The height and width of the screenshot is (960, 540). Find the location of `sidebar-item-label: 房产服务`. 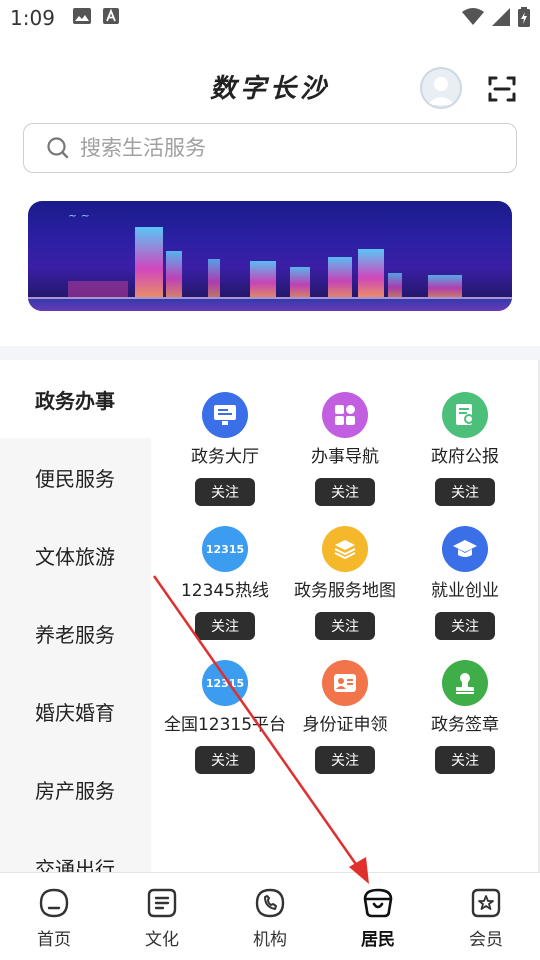

sidebar-item-label: 房产服务 is located at coordinates (75, 790).